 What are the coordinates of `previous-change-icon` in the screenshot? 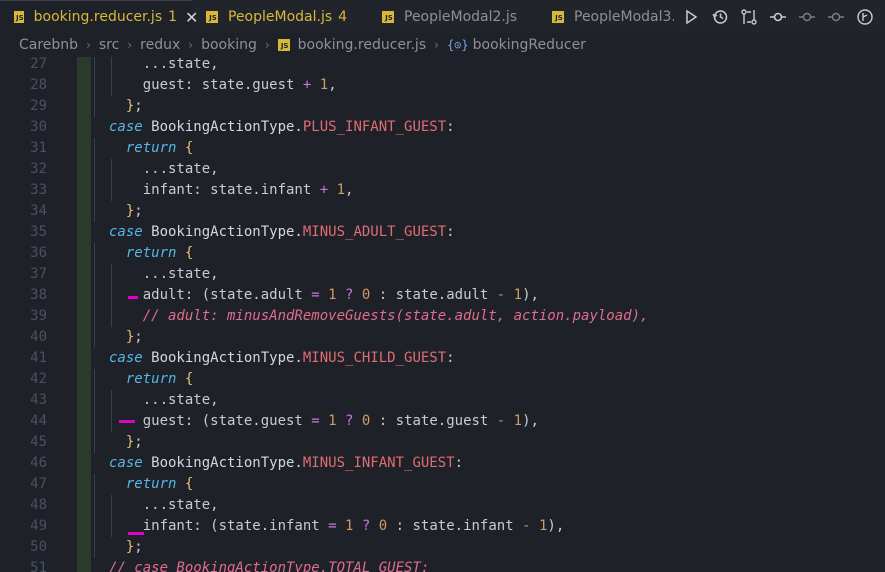 It's located at (807, 17).